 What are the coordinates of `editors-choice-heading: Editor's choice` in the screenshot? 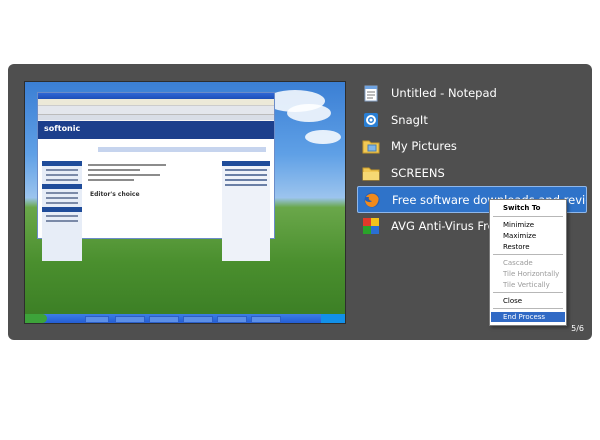 It's located at (115, 194).